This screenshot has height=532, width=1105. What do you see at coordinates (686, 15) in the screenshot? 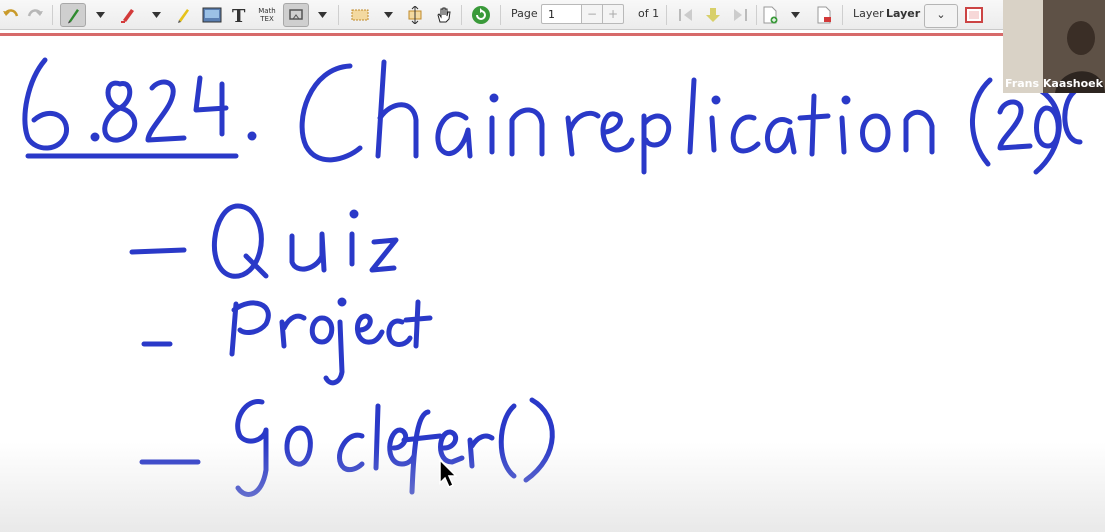
I see `first-page-icon` at bounding box center [686, 15].